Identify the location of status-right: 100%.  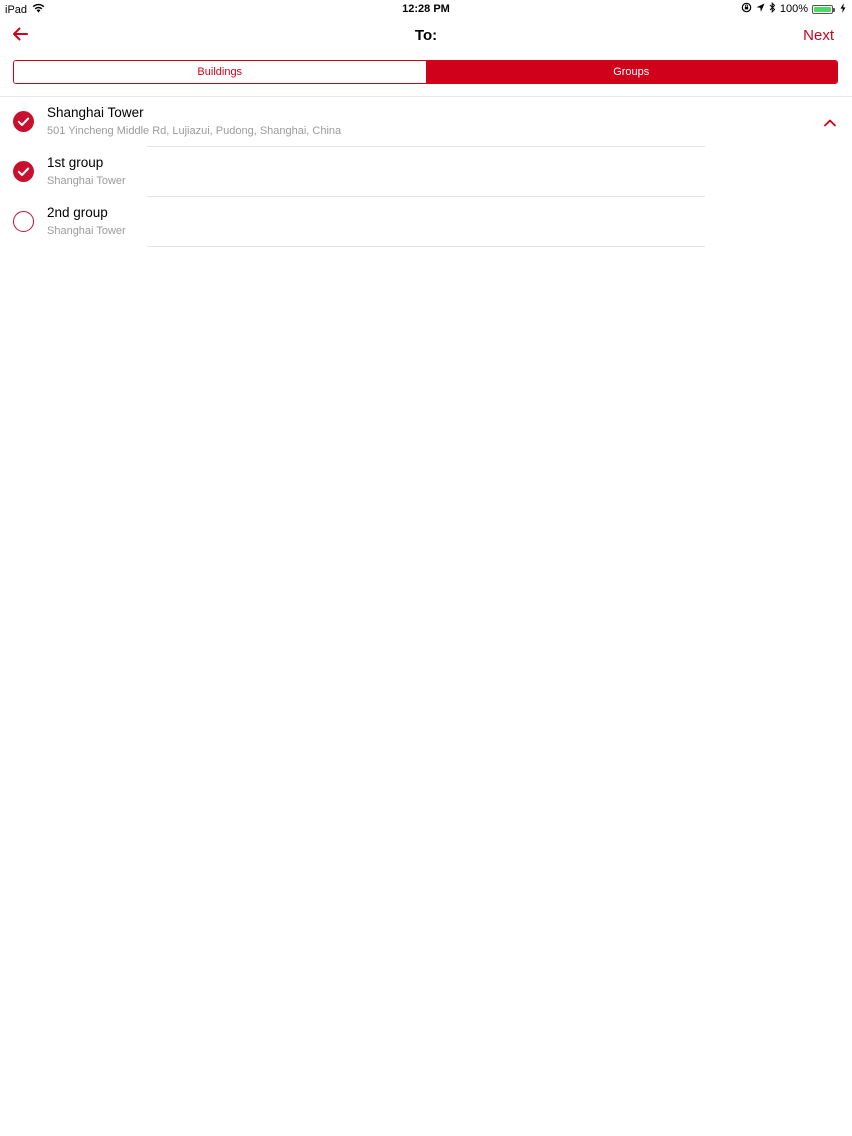
(793, 8).